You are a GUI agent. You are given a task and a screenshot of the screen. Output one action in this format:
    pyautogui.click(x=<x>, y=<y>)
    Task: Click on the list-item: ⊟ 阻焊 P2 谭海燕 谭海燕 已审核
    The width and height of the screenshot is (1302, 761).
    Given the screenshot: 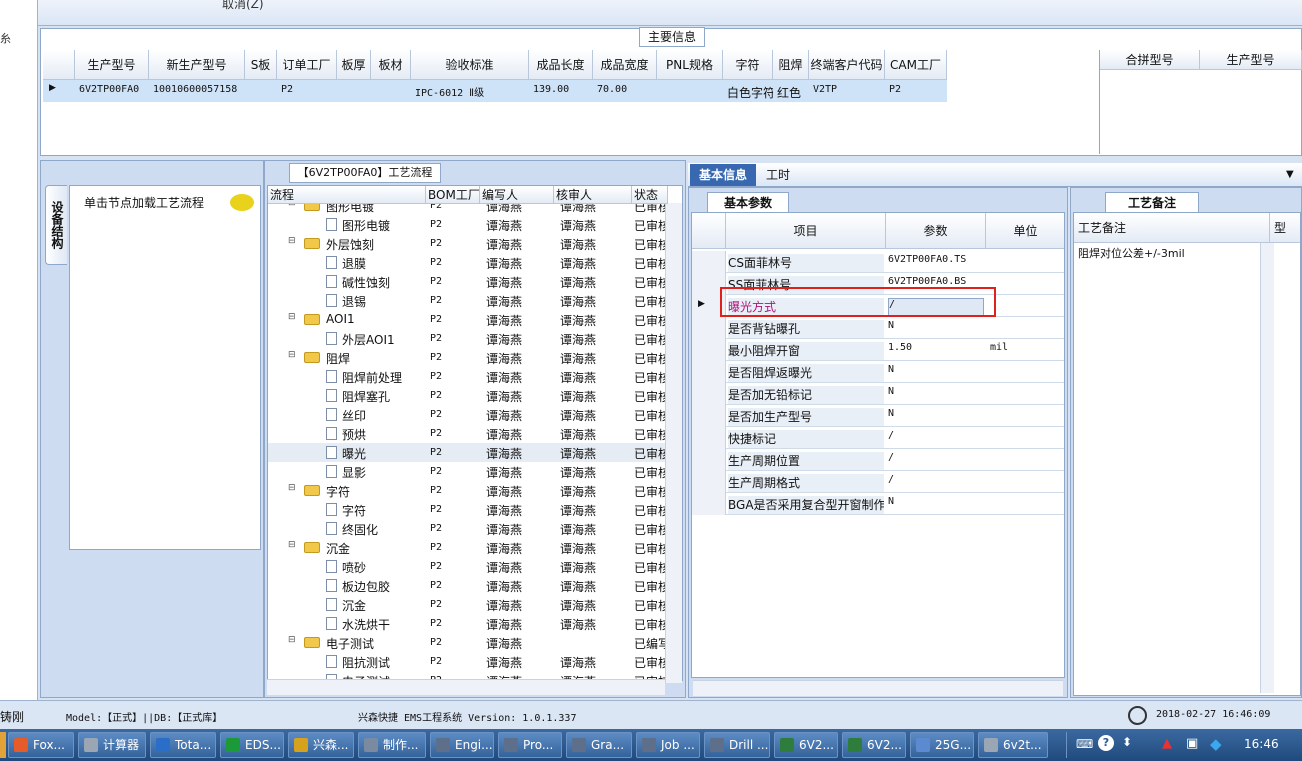 What is the action you would take?
    pyautogui.click(x=468, y=357)
    